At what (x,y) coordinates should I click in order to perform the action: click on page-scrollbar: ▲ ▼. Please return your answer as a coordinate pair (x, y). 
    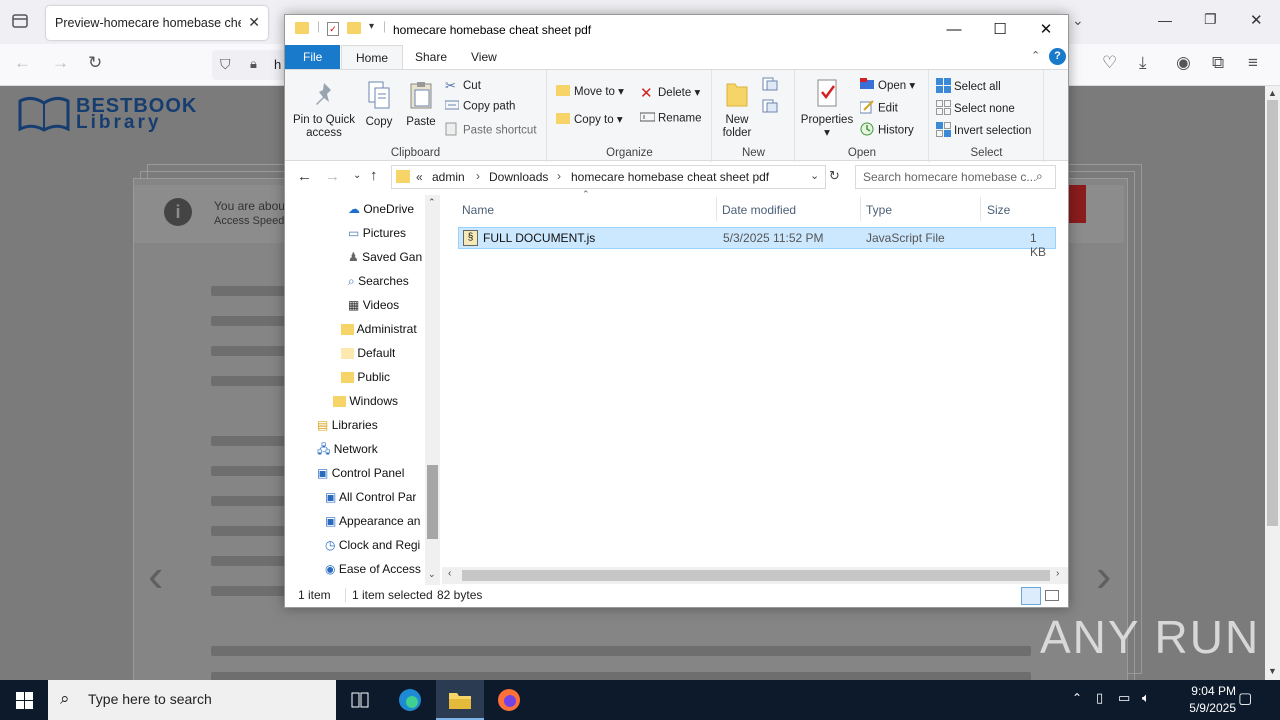
    Looking at the image, I should click on (1272, 383).